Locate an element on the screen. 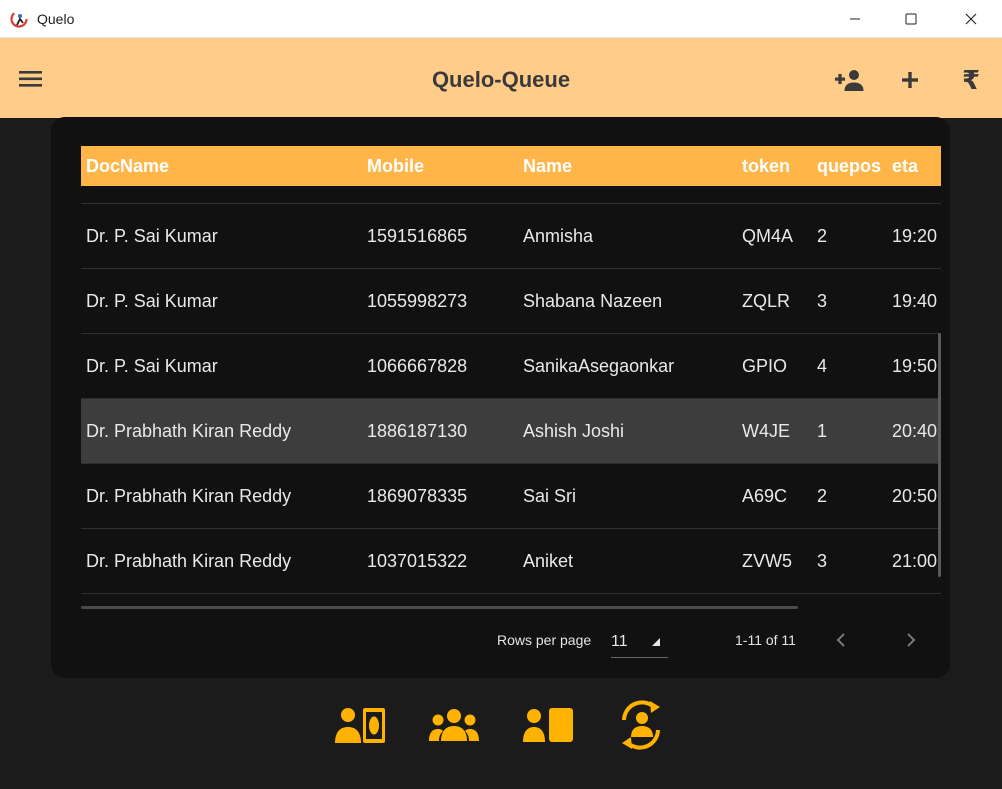  person-card-icon is located at coordinates (548, 725).